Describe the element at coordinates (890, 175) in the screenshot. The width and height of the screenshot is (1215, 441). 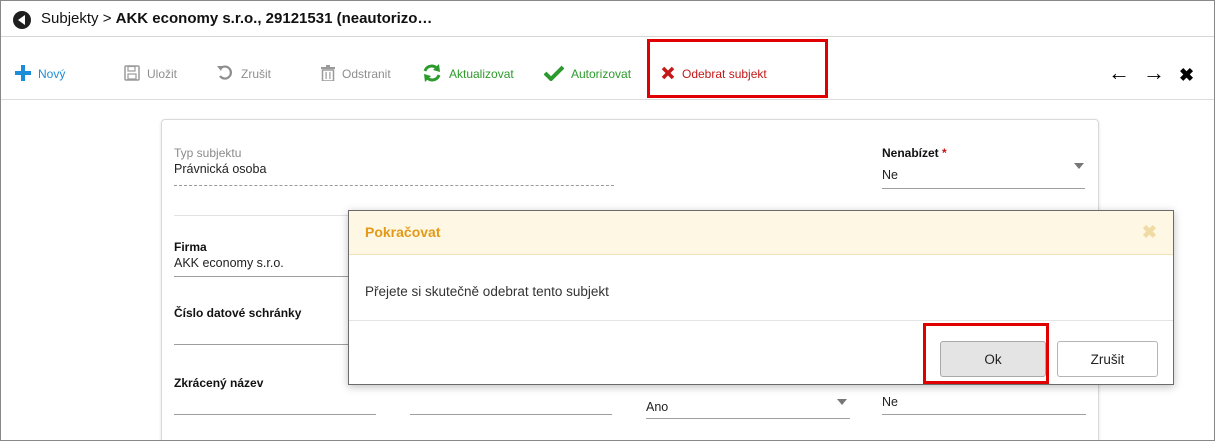
I see `nenabizet-select: Ne` at that location.